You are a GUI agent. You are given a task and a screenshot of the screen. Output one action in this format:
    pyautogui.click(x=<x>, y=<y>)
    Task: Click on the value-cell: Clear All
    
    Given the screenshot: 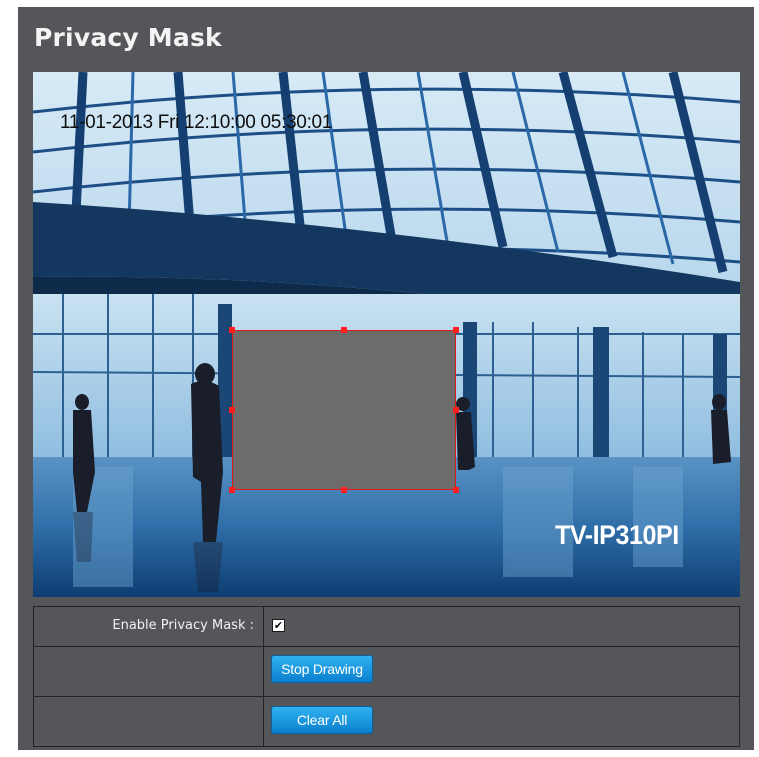 What is the action you would take?
    pyautogui.click(x=502, y=721)
    